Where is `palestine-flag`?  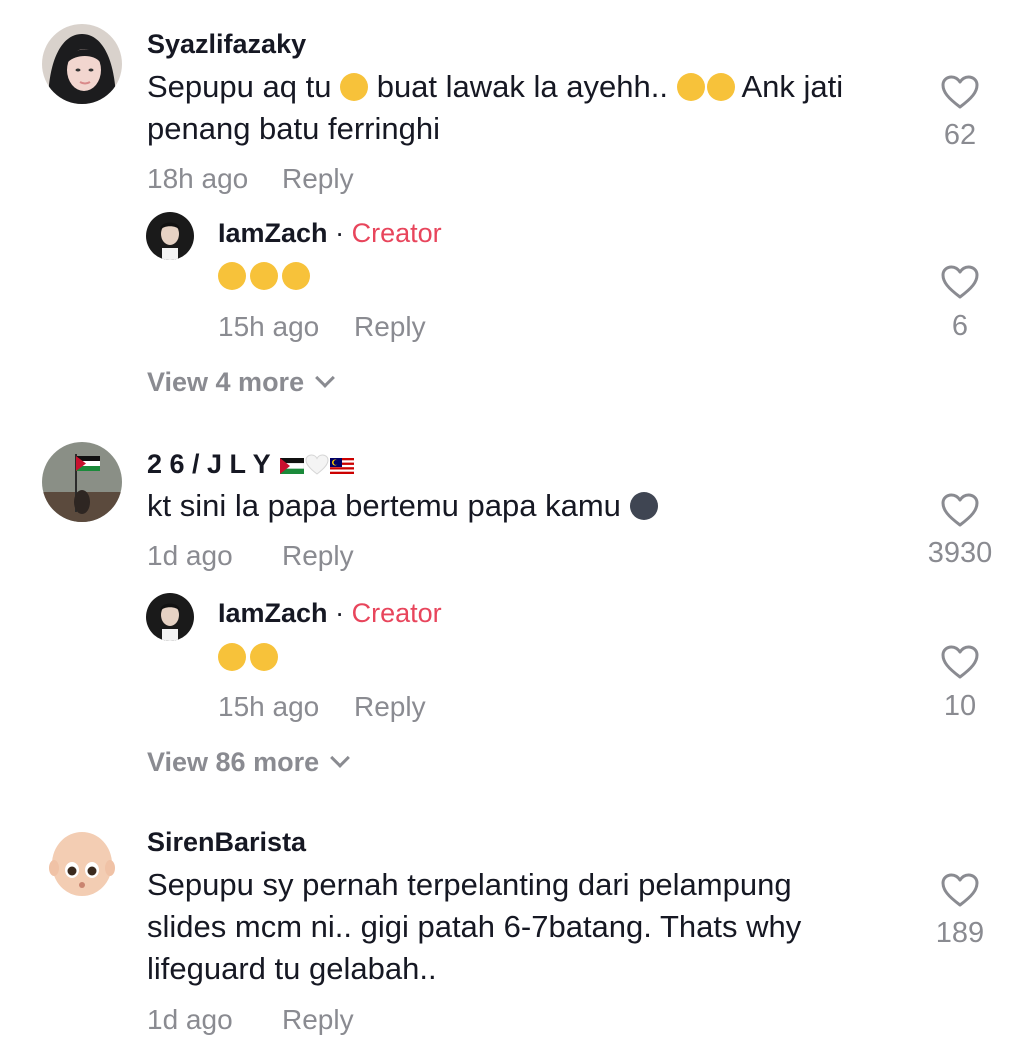 palestine-flag is located at coordinates (291, 462).